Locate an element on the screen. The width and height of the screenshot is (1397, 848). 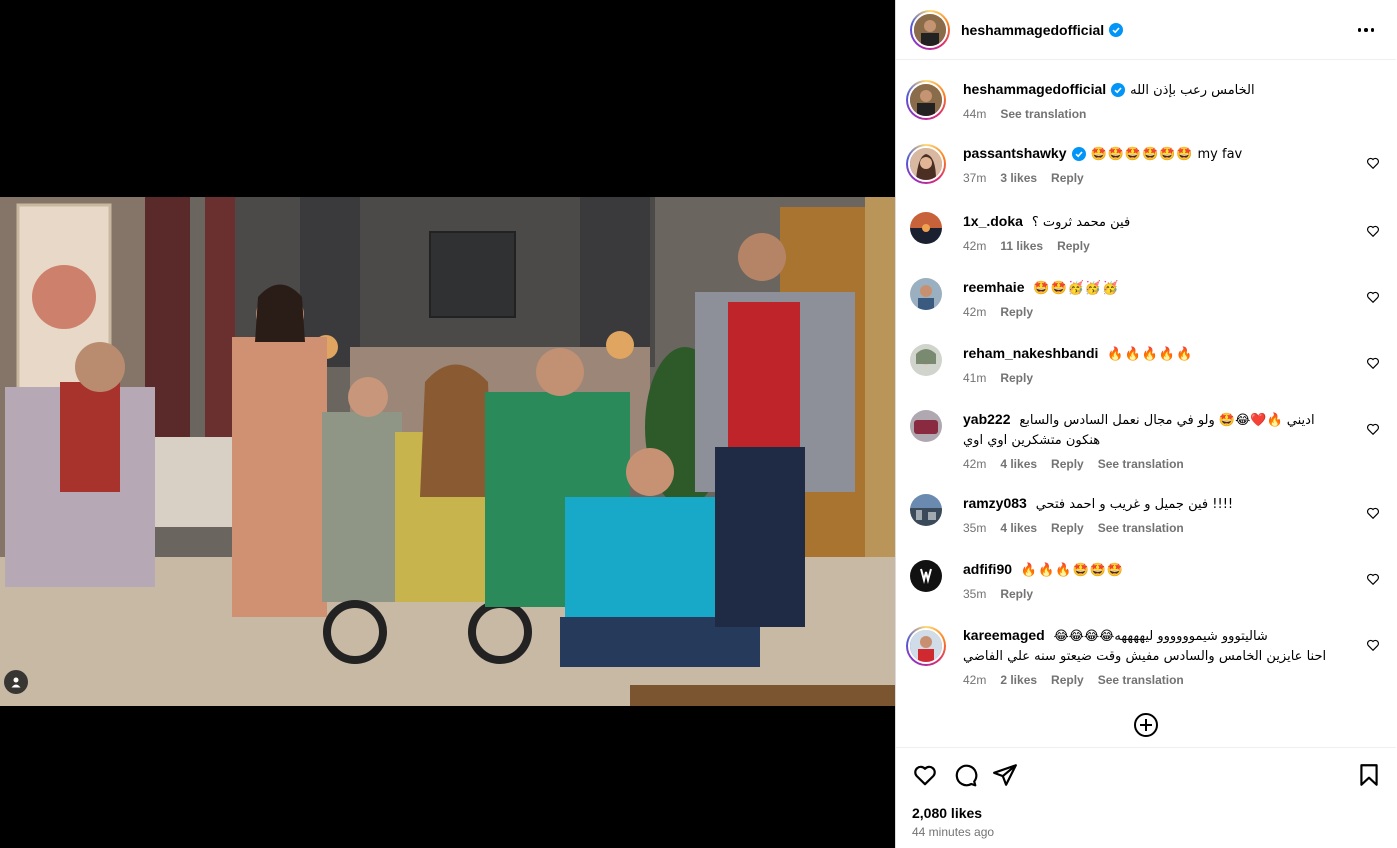
comment-emoji: 🤩🤩🥳🥳🥳 is located at coordinates (1076, 288).